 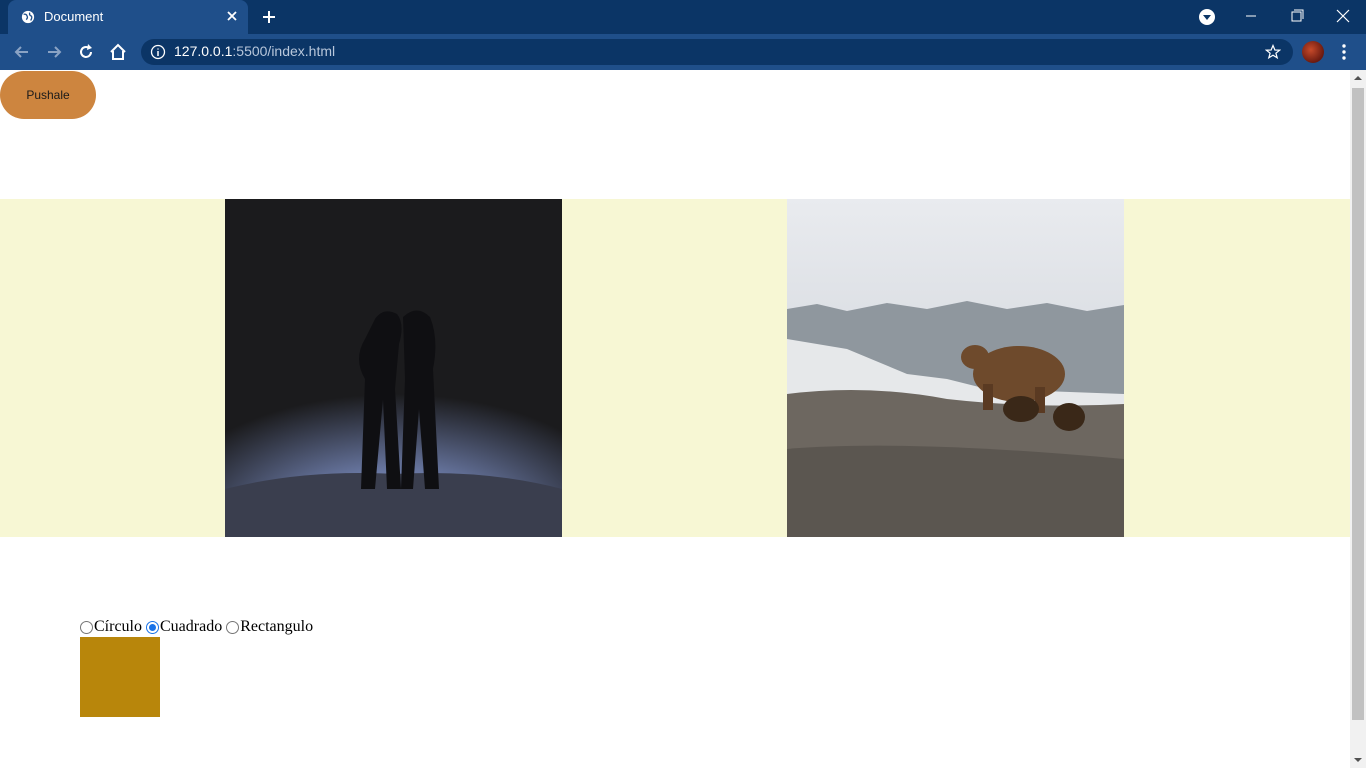 What do you see at coordinates (152, 627) in the screenshot?
I see `radio-cuadrado` at bounding box center [152, 627].